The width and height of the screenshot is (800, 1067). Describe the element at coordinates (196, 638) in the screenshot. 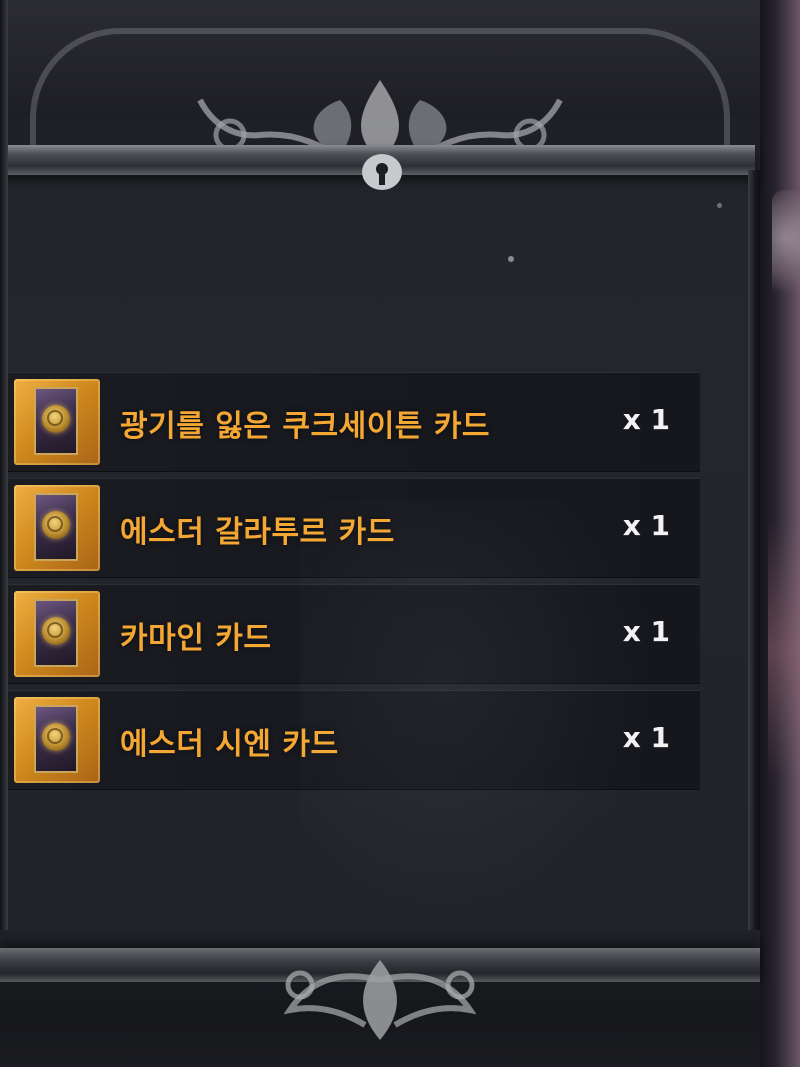

I see `item-name: 카마인 카드` at that location.